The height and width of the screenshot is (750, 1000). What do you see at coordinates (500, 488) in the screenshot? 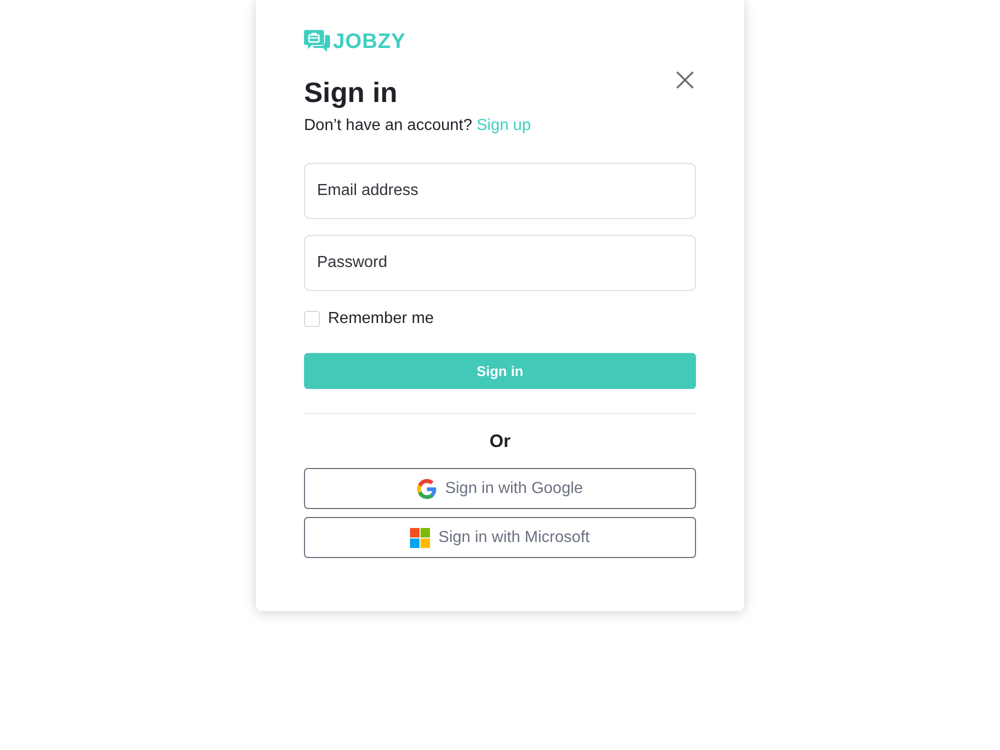
I see `google-sign-in-button: Sign in with Google` at bounding box center [500, 488].